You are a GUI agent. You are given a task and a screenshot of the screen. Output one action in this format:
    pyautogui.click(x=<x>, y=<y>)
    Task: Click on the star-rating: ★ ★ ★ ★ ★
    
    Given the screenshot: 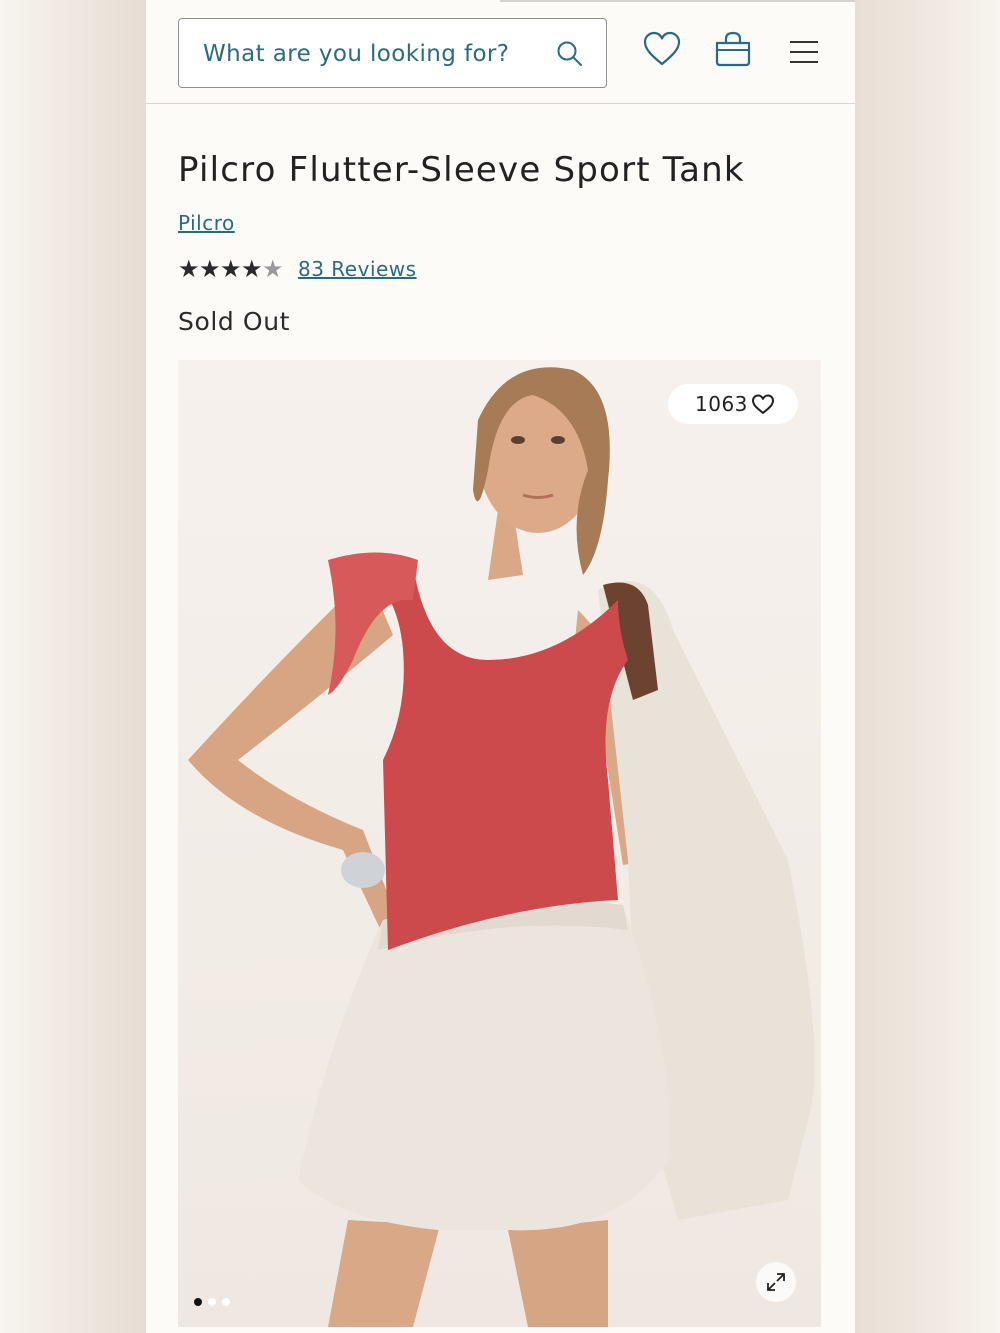 What is the action you would take?
    pyautogui.click(x=232, y=269)
    